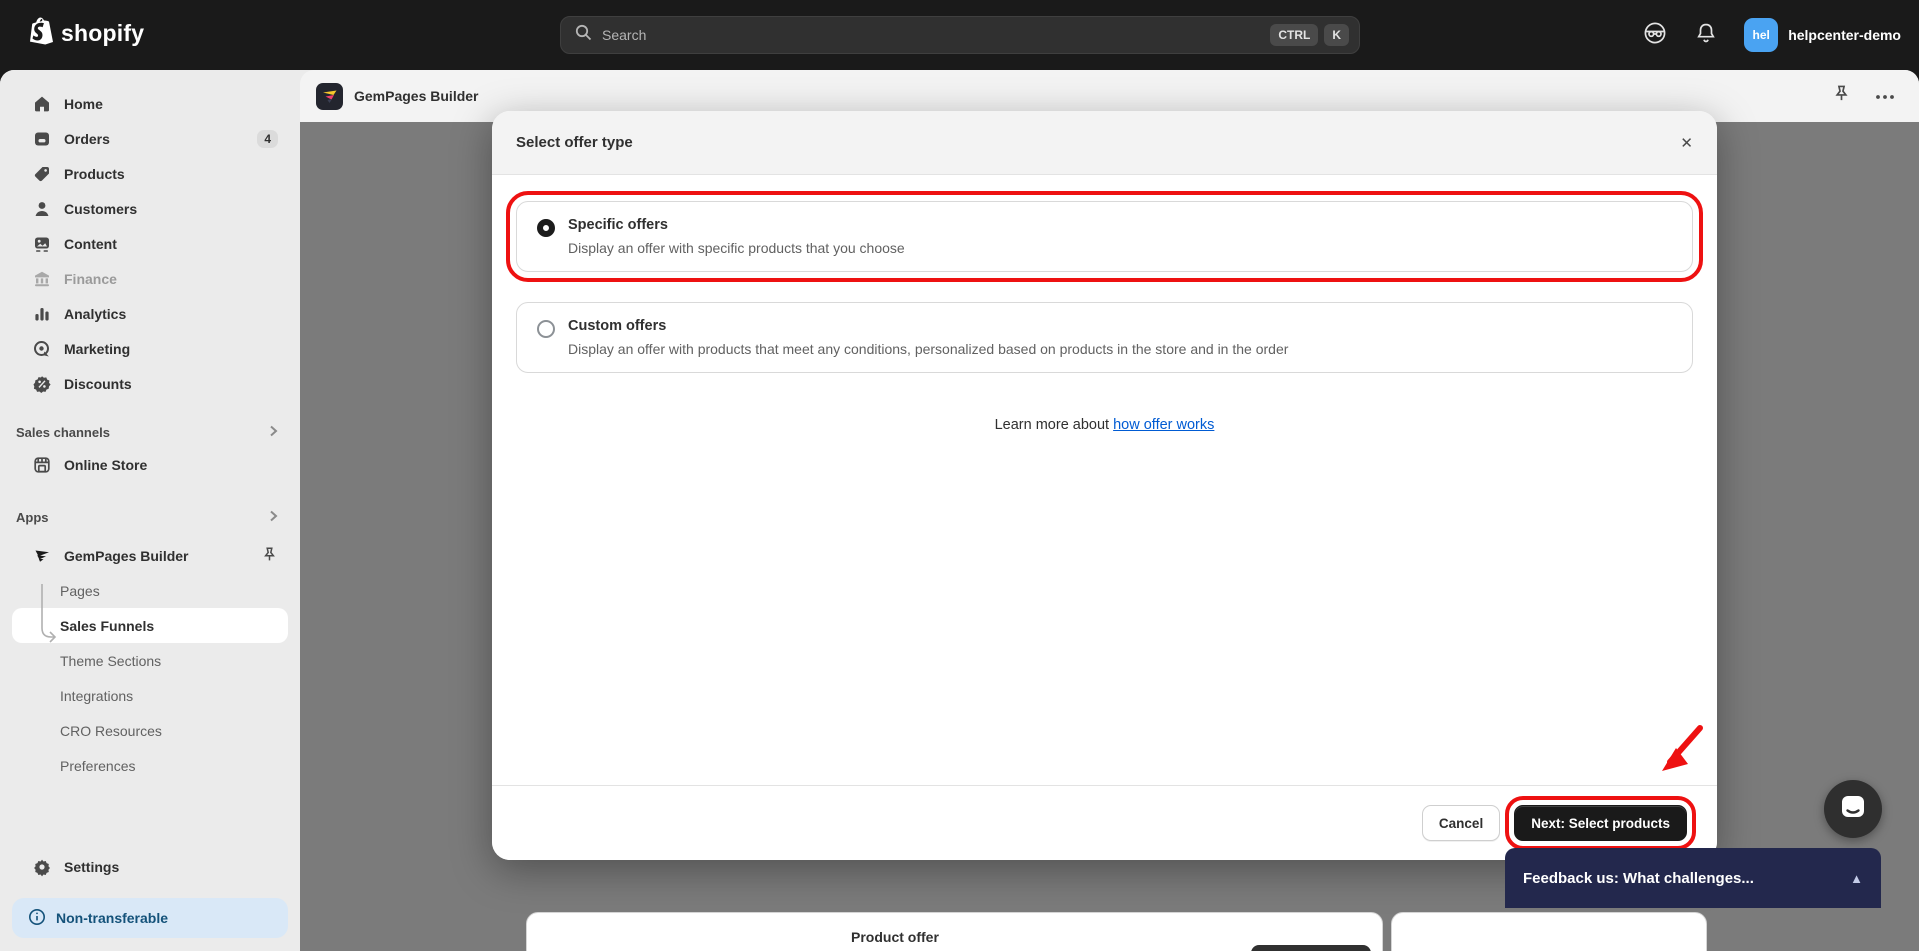 The height and width of the screenshot is (951, 1919). I want to click on assistant-face-icon, so click(1655, 35).